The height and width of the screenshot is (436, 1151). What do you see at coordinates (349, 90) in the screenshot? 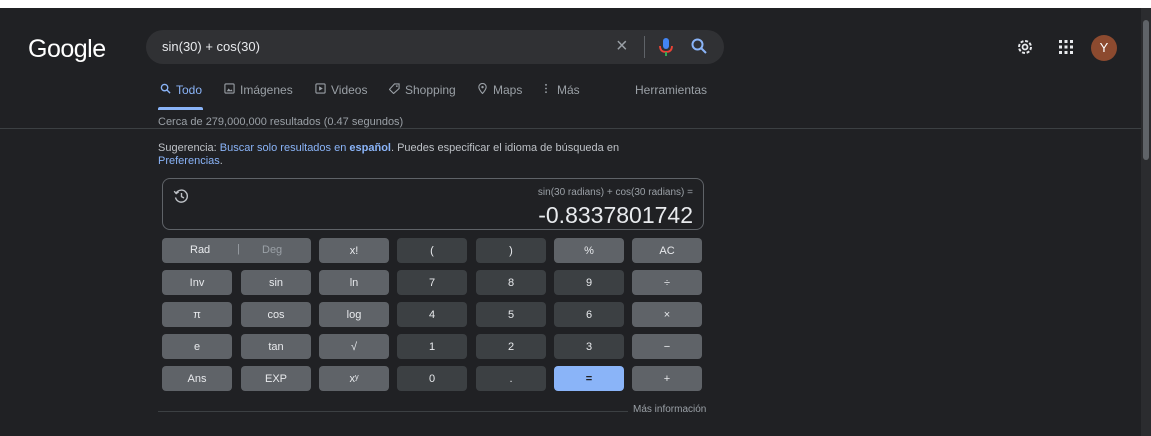
I see `tab-label: Videos` at bounding box center [349, 90].